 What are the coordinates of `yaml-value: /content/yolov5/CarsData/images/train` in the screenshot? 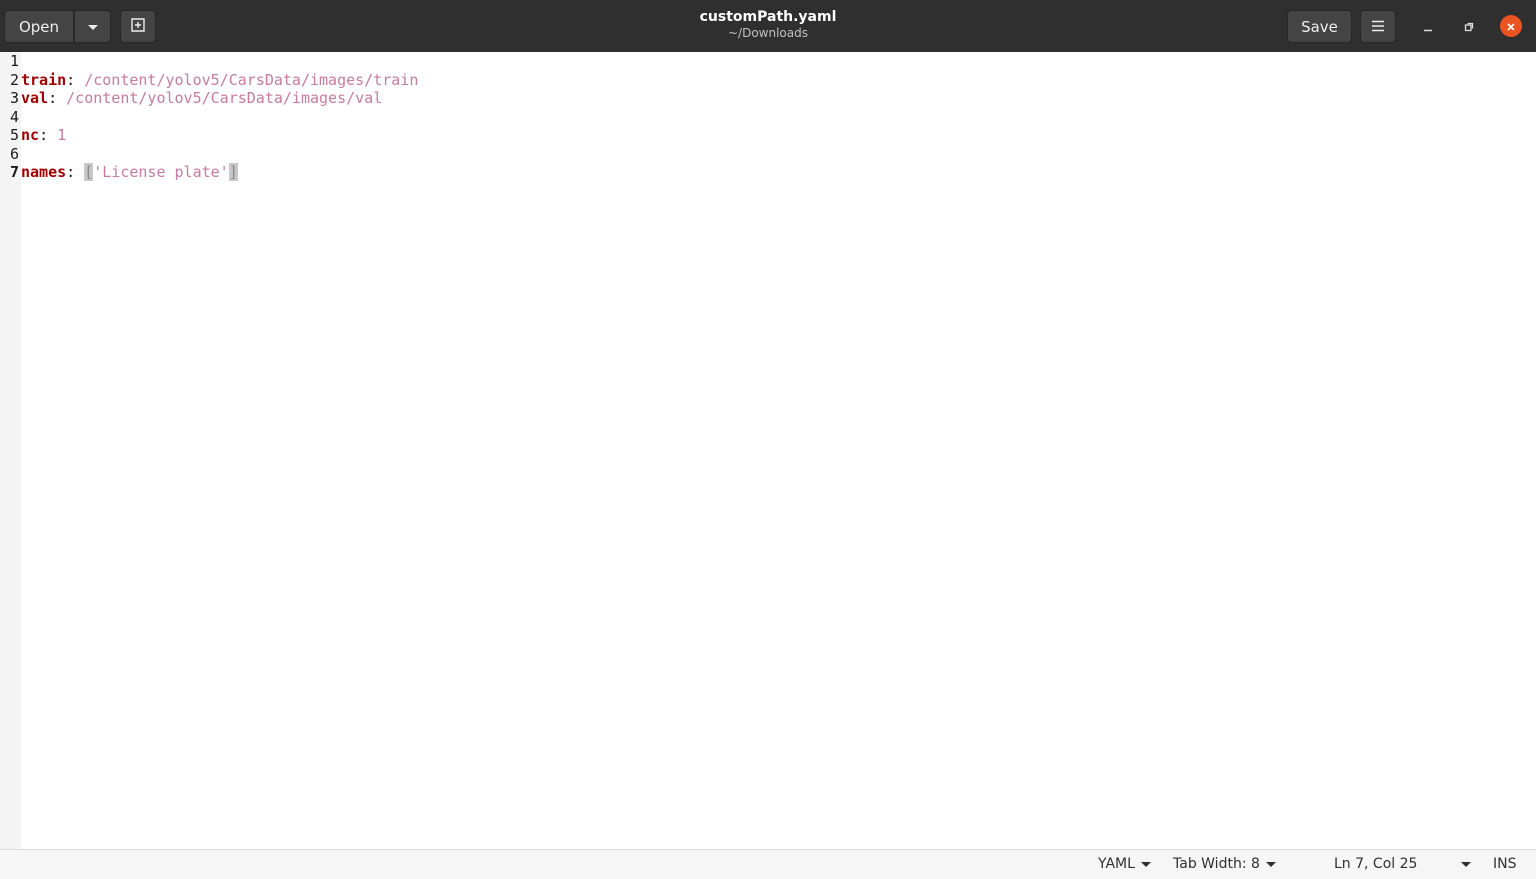 It's located at (251, 79).